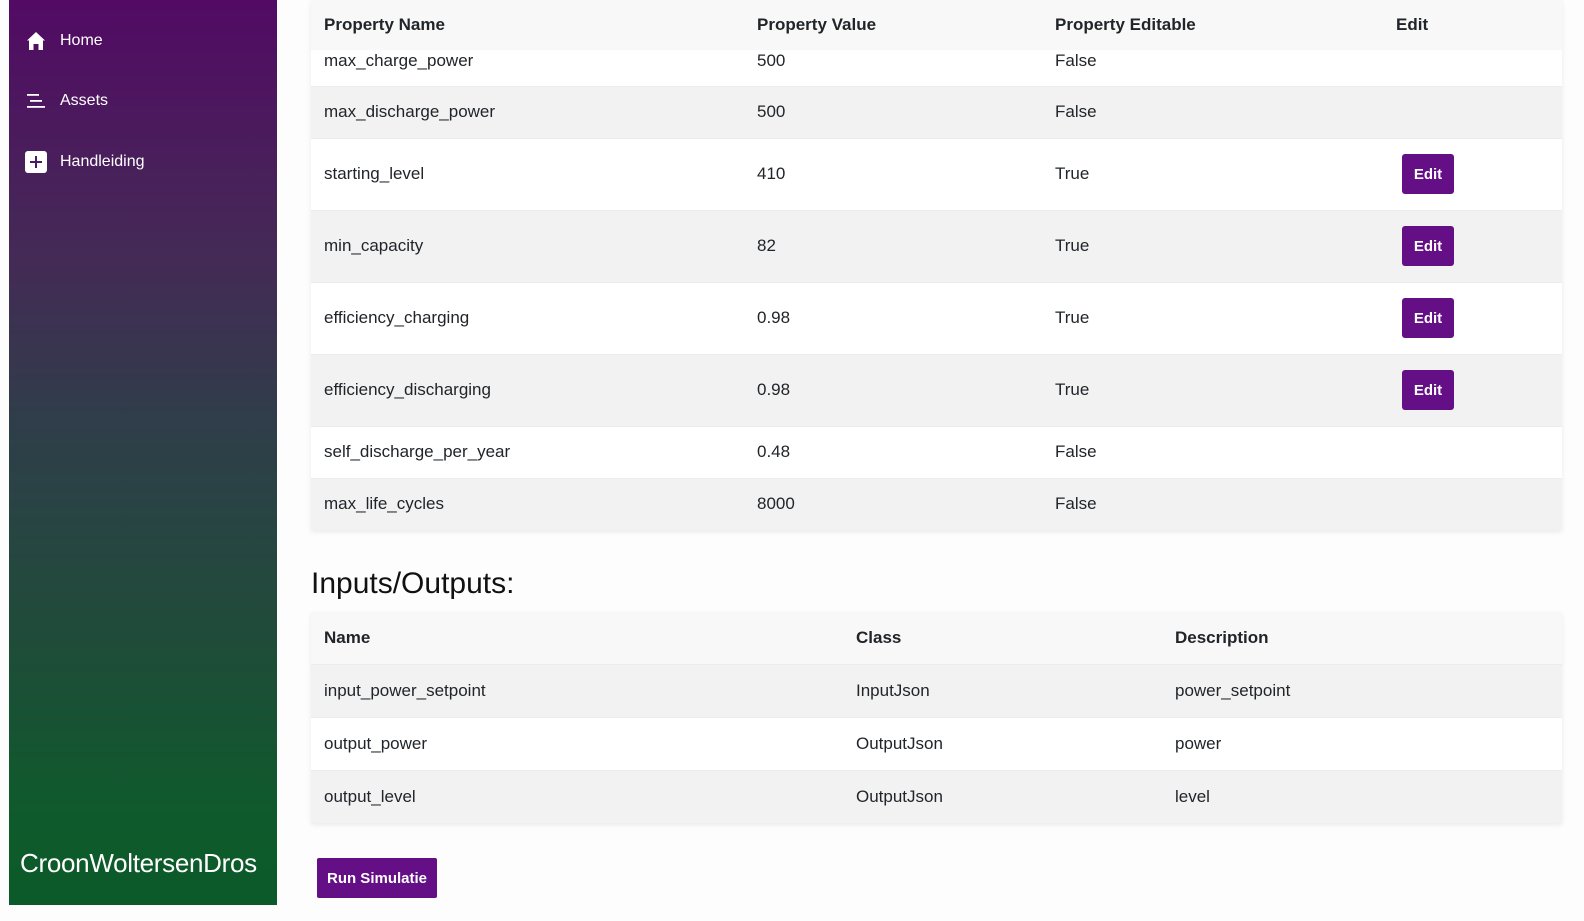 The width and height of the screenshot is (1584, 921). Describe the element at coordinates (577, 796) in the screenshot. I see `io-name: output_level` at that location.